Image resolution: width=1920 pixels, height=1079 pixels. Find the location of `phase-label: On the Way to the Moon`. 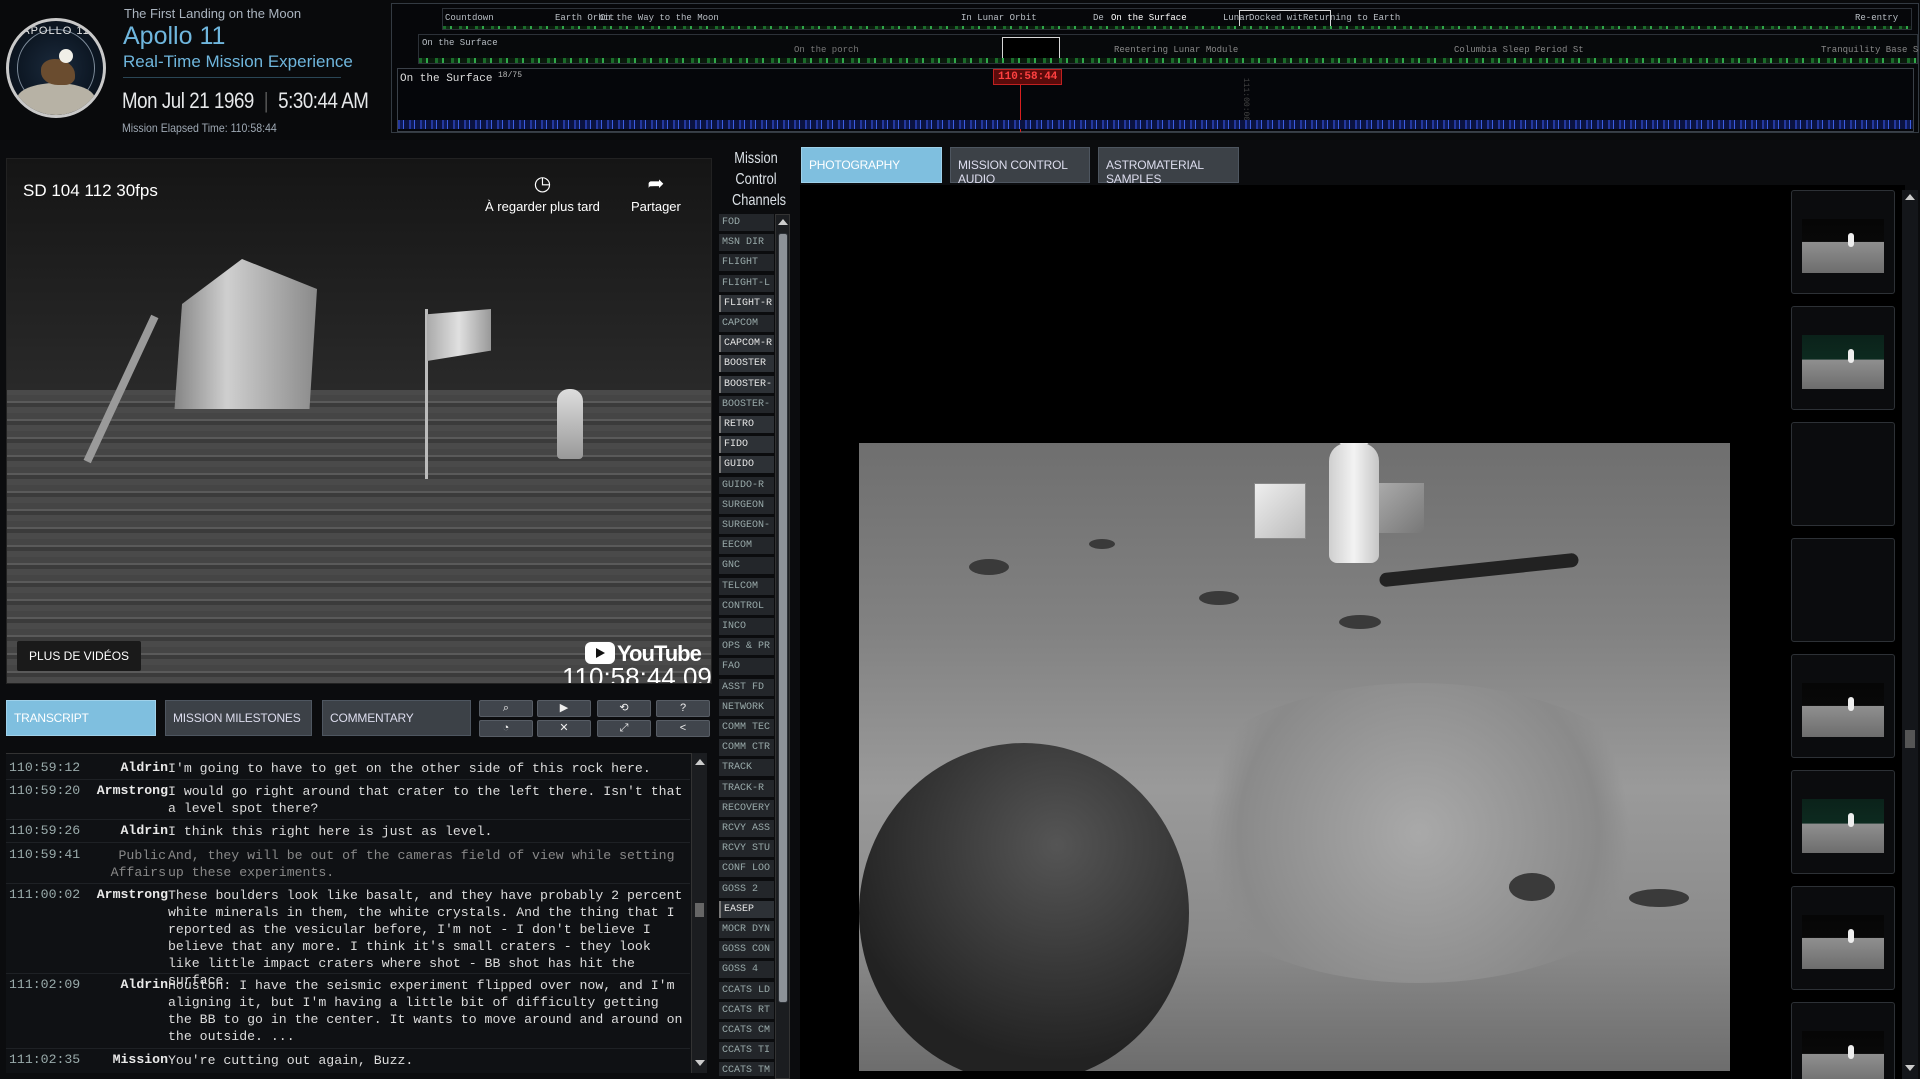

phase-label: On the Way to the Moon is located at coordinates (659, 18).